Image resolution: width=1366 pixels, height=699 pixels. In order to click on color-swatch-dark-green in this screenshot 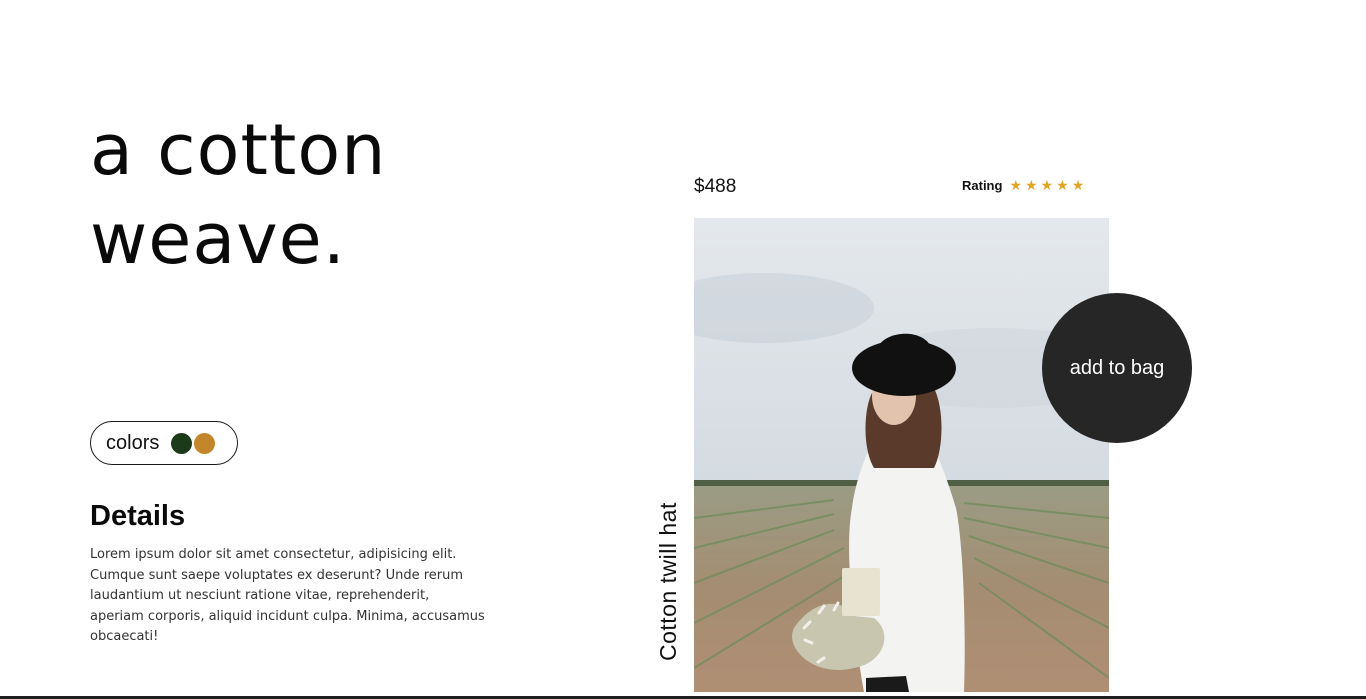, I will do `click(182, 443)`.